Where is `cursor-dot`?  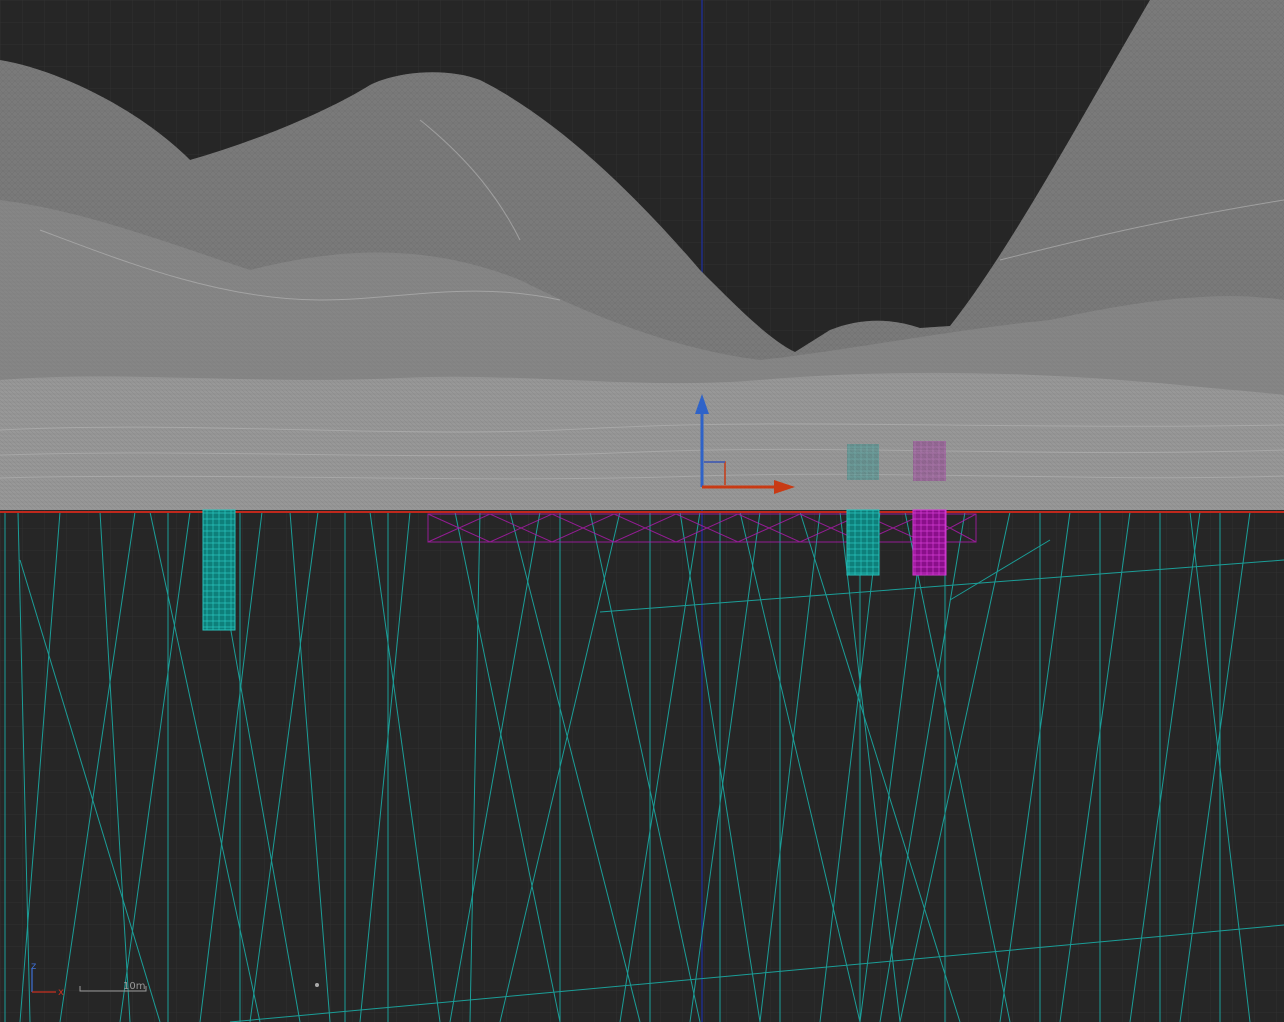 cursor-dot is located at coordinates (317, 985).